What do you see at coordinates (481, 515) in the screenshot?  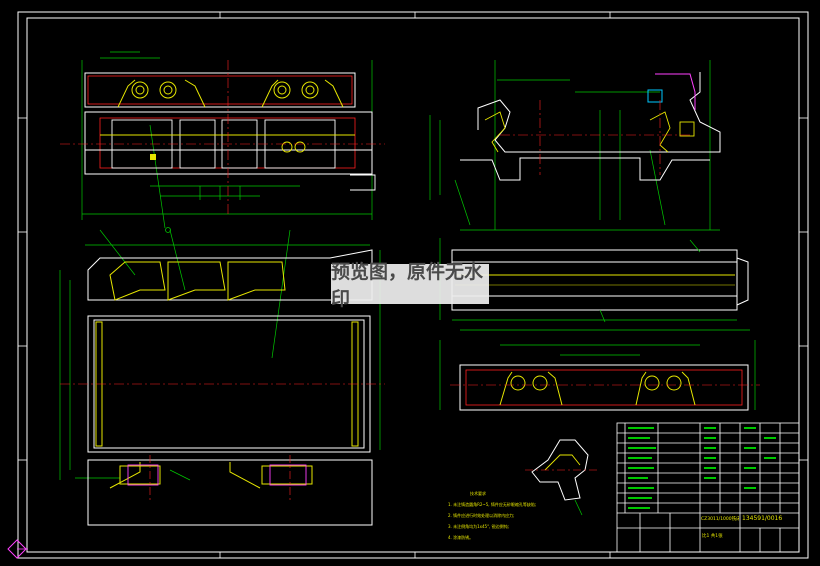 I see `note-item-2: 2. 铸件应进行时效处理以消除内应力;` at bounding box center [481, 515].